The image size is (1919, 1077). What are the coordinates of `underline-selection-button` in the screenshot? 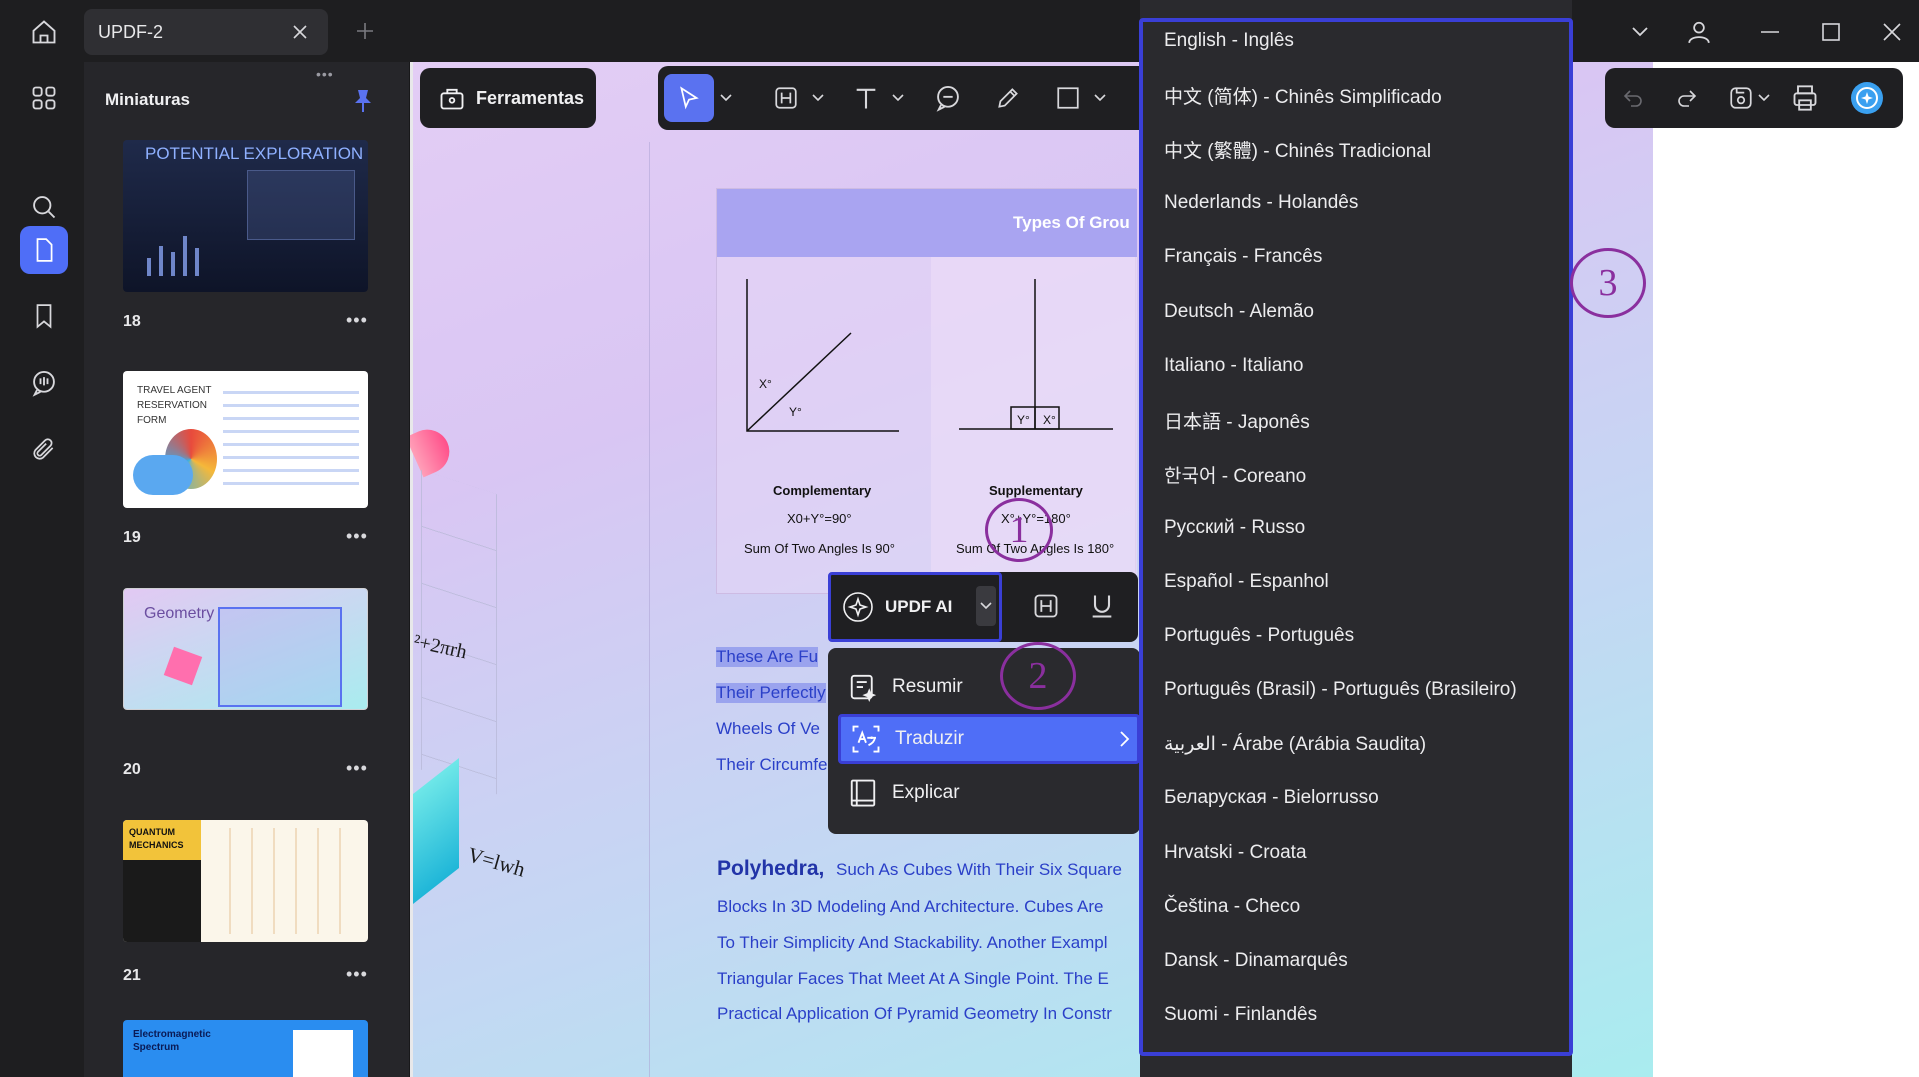 It's located at (1102, 606).